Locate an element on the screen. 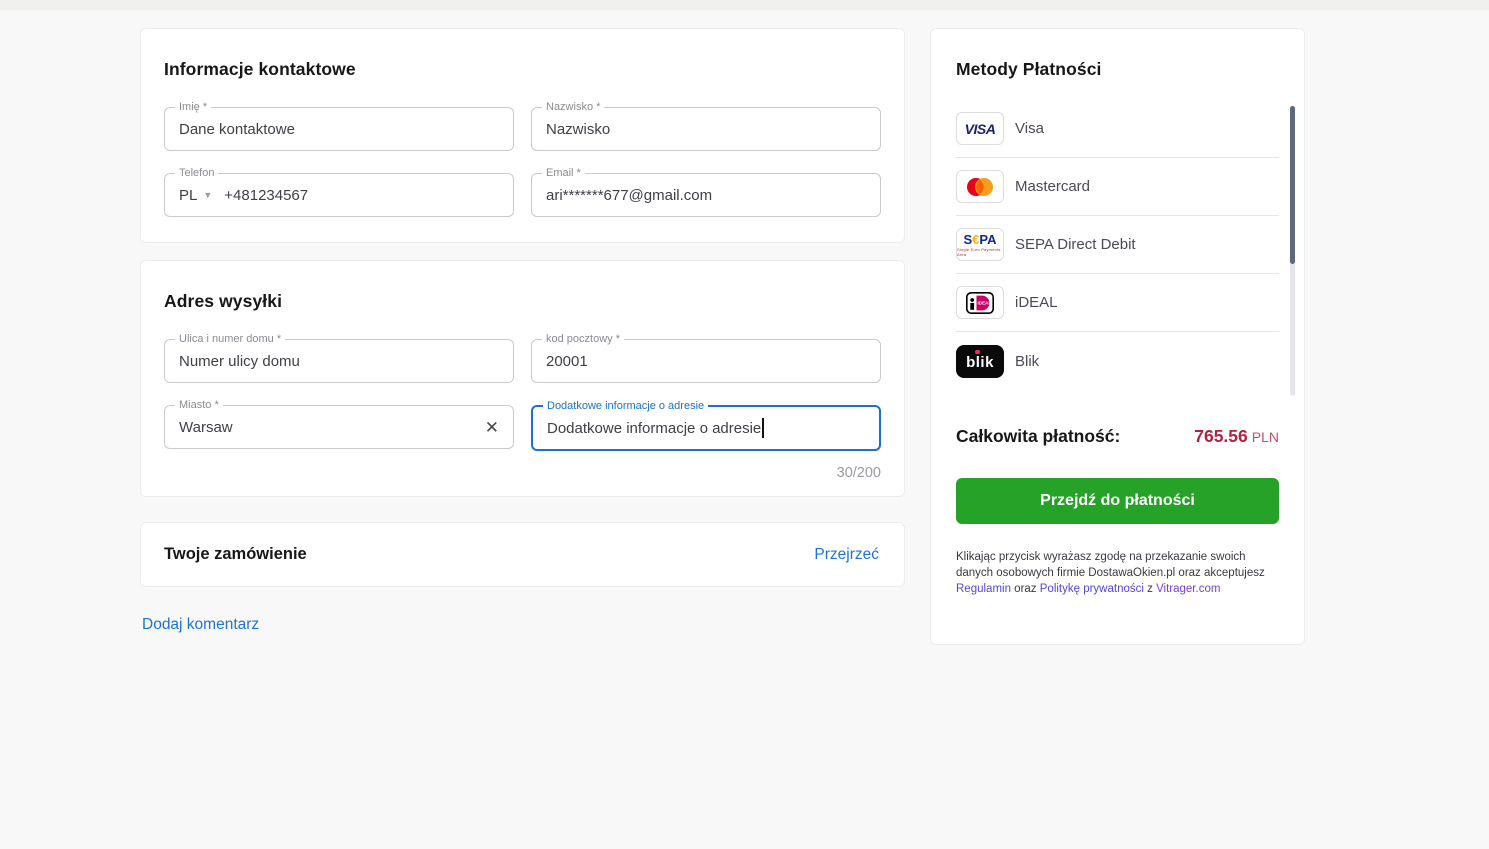 The image size is (1489, 849). city-value: Warsaw is located at coordinates (206, 427).